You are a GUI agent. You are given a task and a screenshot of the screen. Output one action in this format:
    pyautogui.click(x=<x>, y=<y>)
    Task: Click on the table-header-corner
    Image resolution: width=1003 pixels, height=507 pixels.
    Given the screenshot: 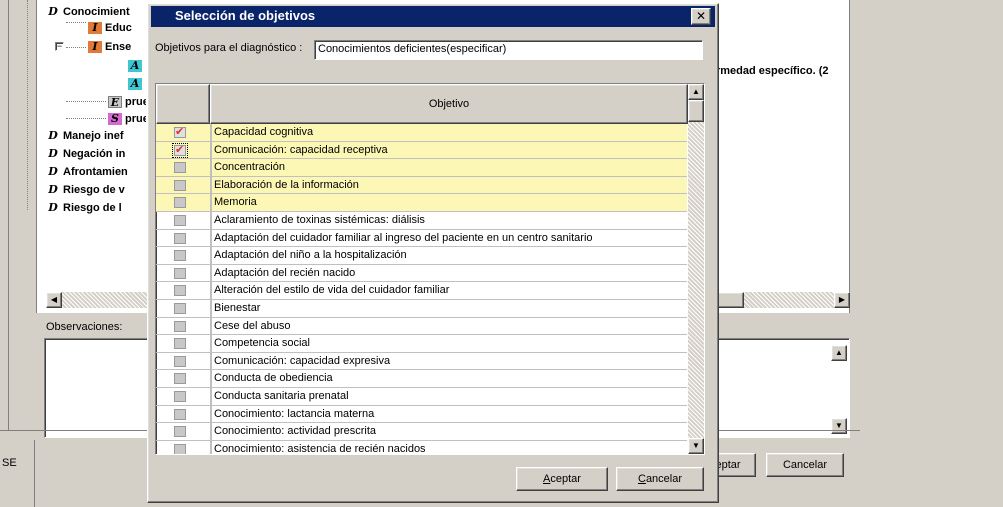 What is the action you would take?
    pyautogui.click(x=183, y=104)
    